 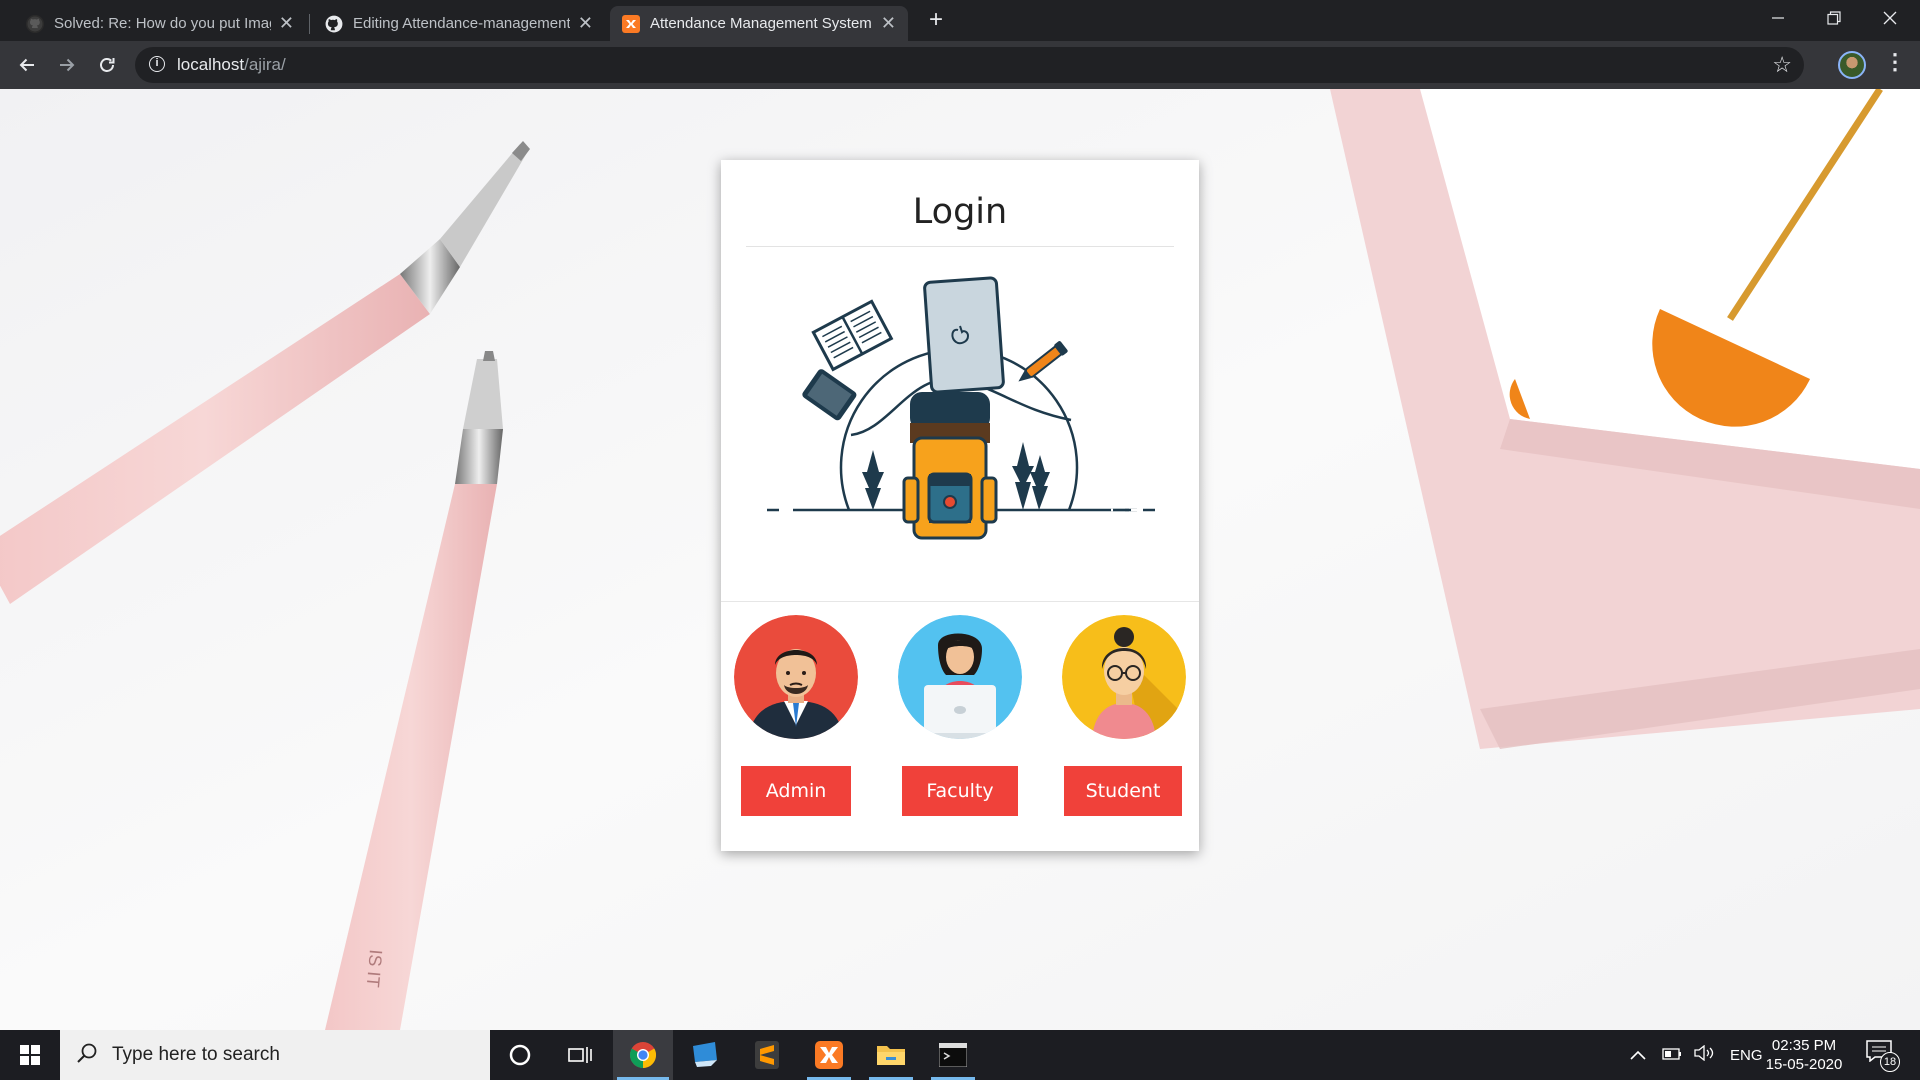 What do you see at coordinates (1890, 1062) in the screenshot?
I see `notification-badge: 18` at bounding box center [1890, 1062].